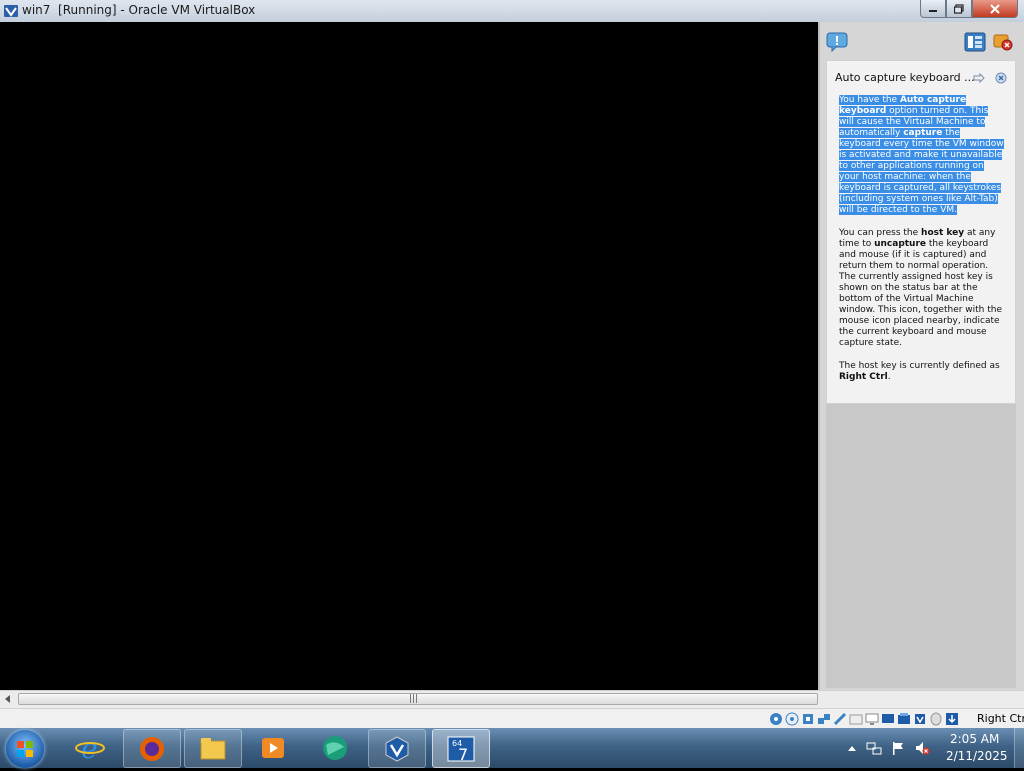 The image size is (1024, 771). Describe the element at coordinates (880, 233) in the screenshot. I see `text-run: You can press the` at that location.